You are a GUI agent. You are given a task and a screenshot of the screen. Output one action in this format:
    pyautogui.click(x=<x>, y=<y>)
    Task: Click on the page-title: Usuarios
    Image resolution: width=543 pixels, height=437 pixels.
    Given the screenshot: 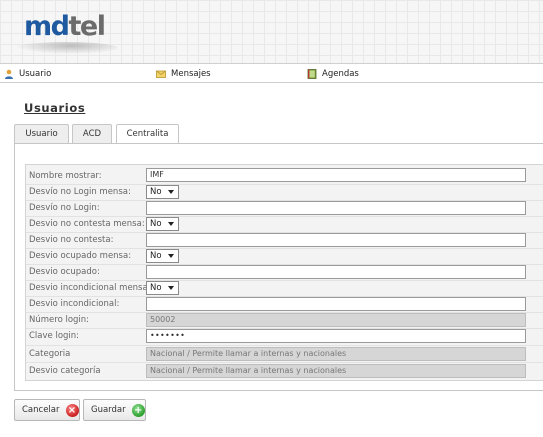 What is the action you would take?
    pyautogui.click(x=55, y=108)
    